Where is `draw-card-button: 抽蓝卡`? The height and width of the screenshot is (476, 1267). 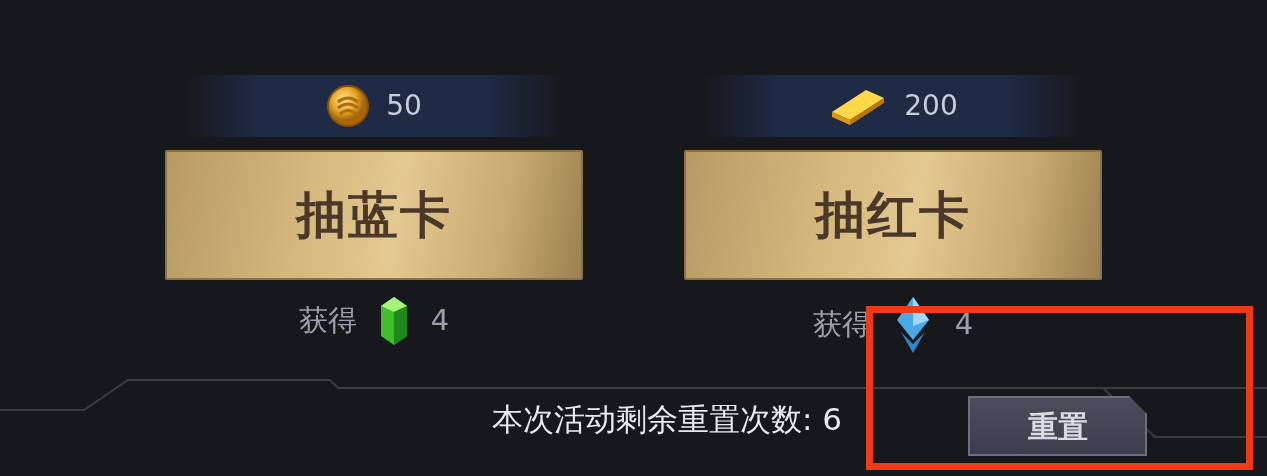 draw-card-button: 抽蓝卡 is located at coordinates (374, 215).